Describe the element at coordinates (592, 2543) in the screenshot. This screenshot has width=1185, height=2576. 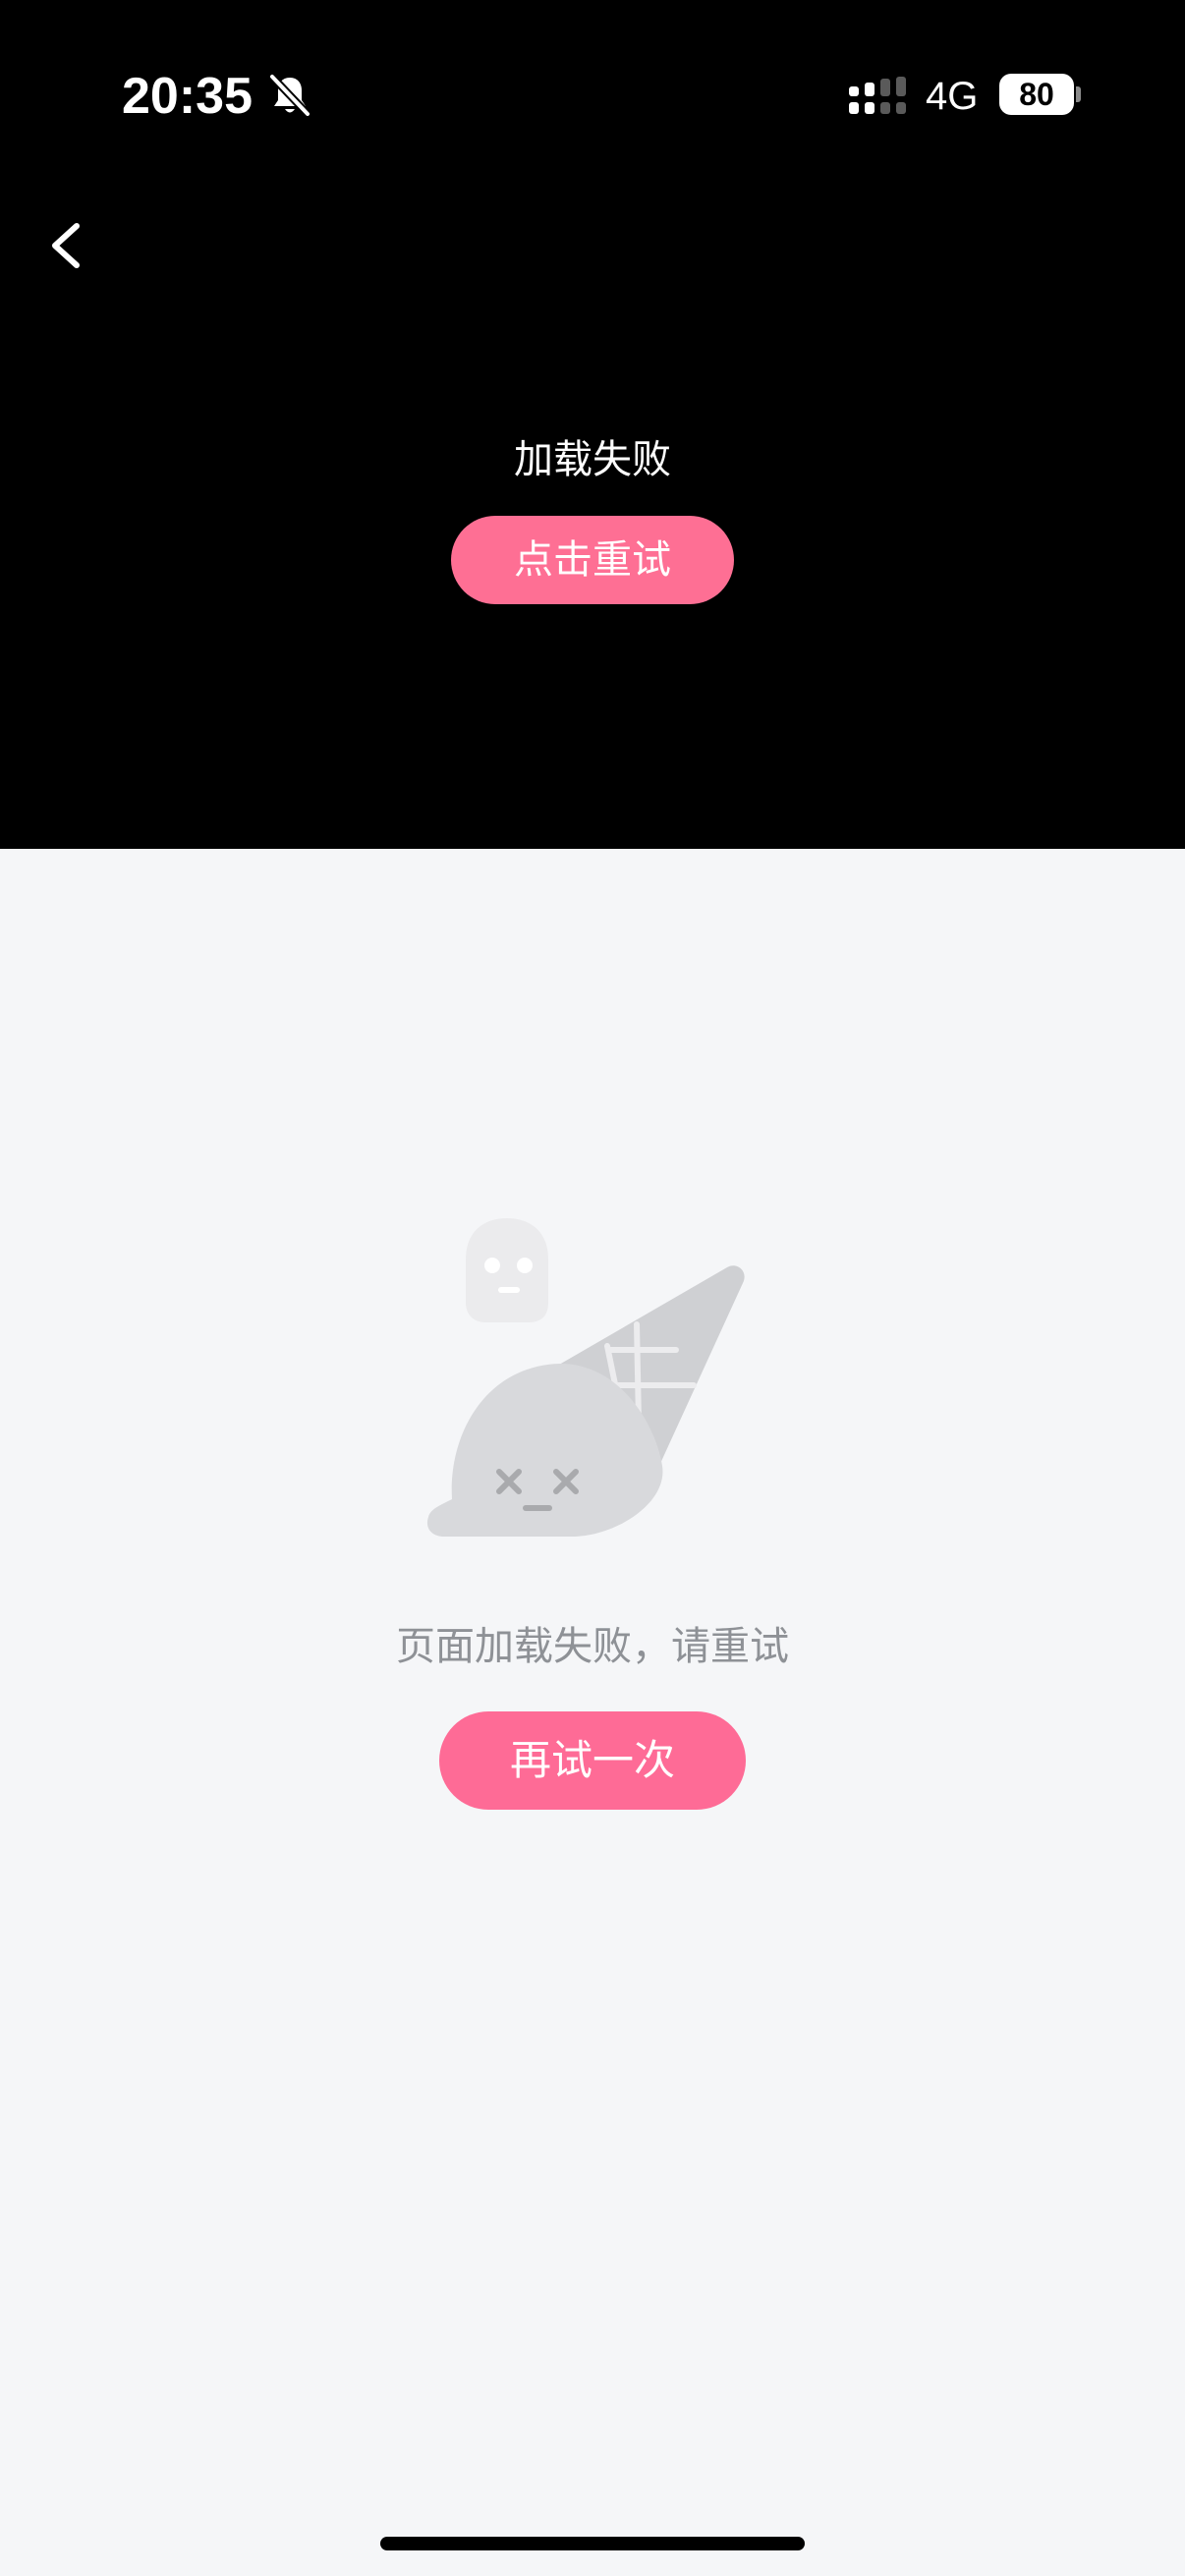
I see `home-indicator` at that location.